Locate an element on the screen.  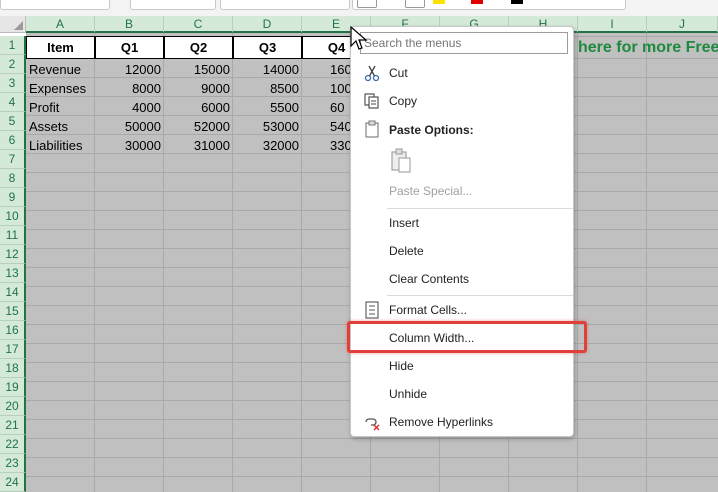
promo-banner-text: here for more Free is located at coordinates (648, 48).